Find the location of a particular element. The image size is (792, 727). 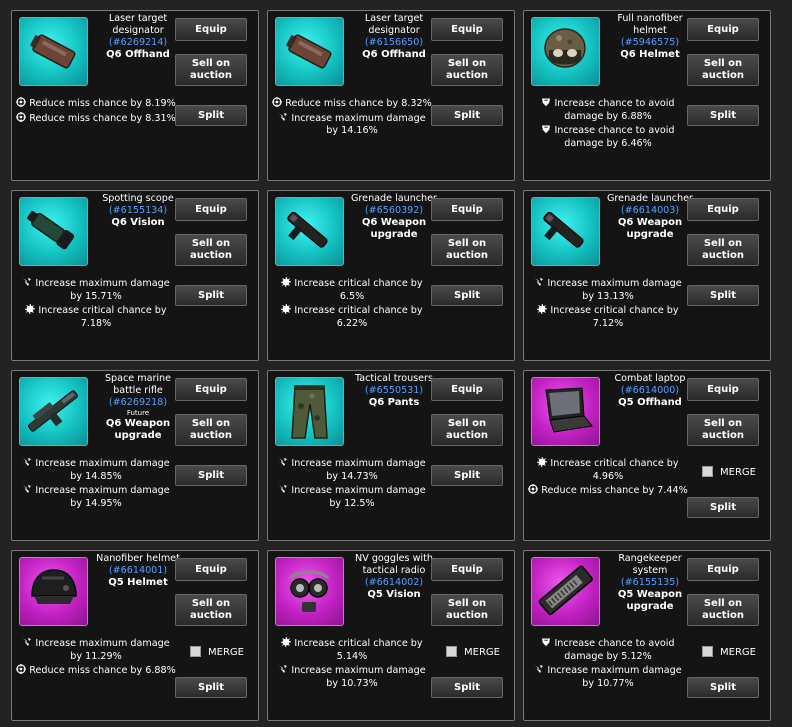

item-id: (#6550531) is located at coordinates (394, 391).